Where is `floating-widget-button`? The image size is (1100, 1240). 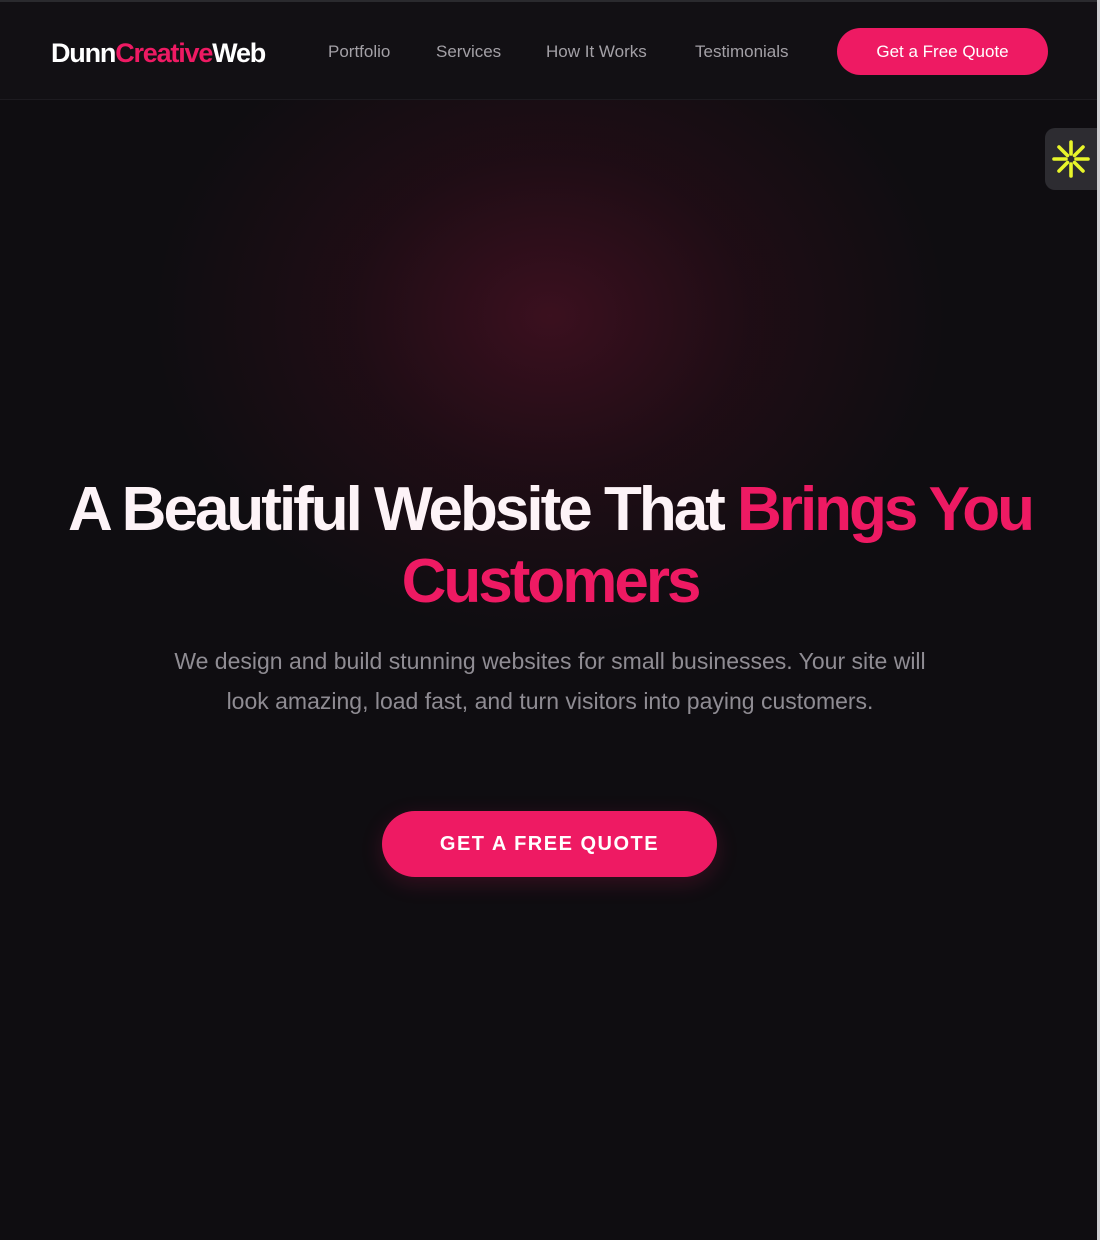
floating-widget-button is located at coordinates (1072, 159).